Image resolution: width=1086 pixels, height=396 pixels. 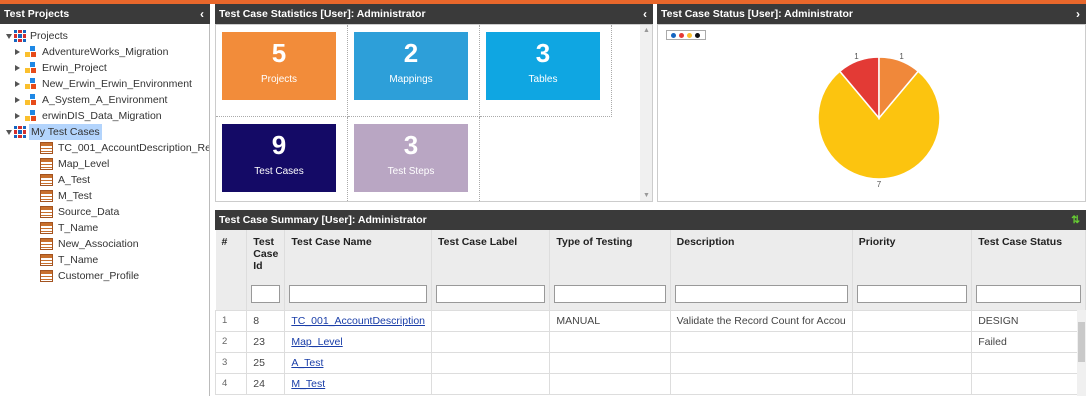 I want to click on tree-project-item: Erwin_Project, so click(x=104, y=68).